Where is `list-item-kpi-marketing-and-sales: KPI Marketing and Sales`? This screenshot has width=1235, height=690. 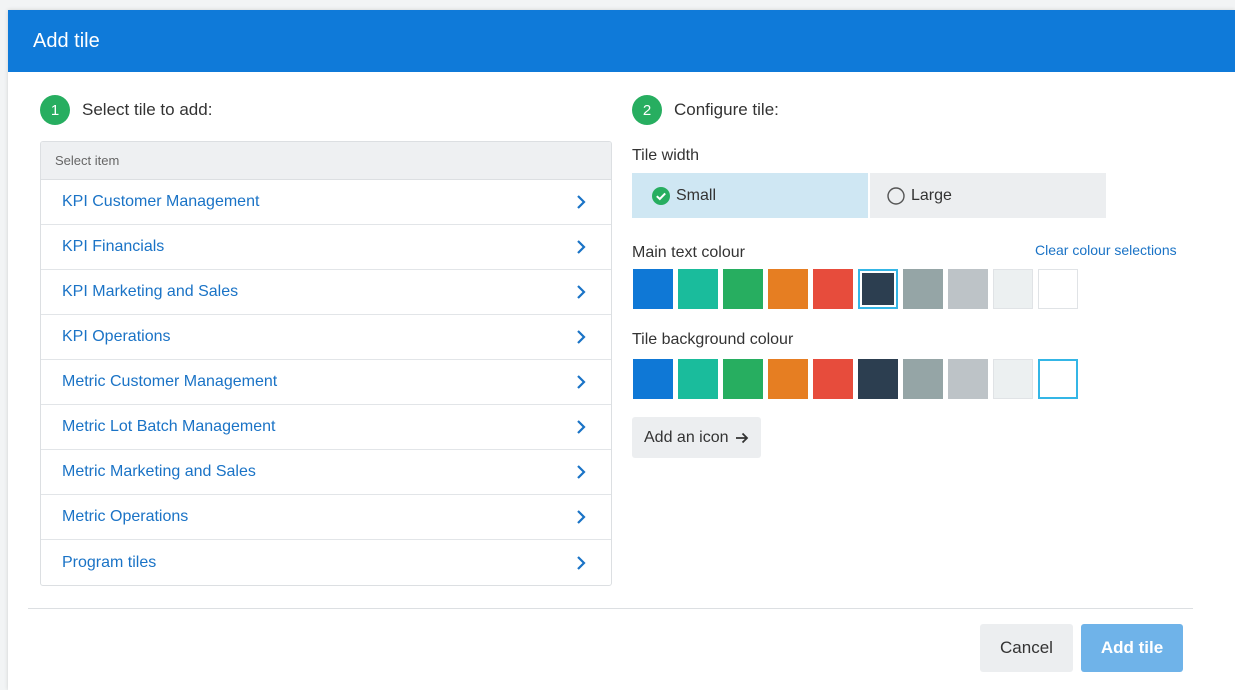
list-item-kpi-marketing-and-sales: KPI Marketing and Sales is located at coordinates (326, 292).